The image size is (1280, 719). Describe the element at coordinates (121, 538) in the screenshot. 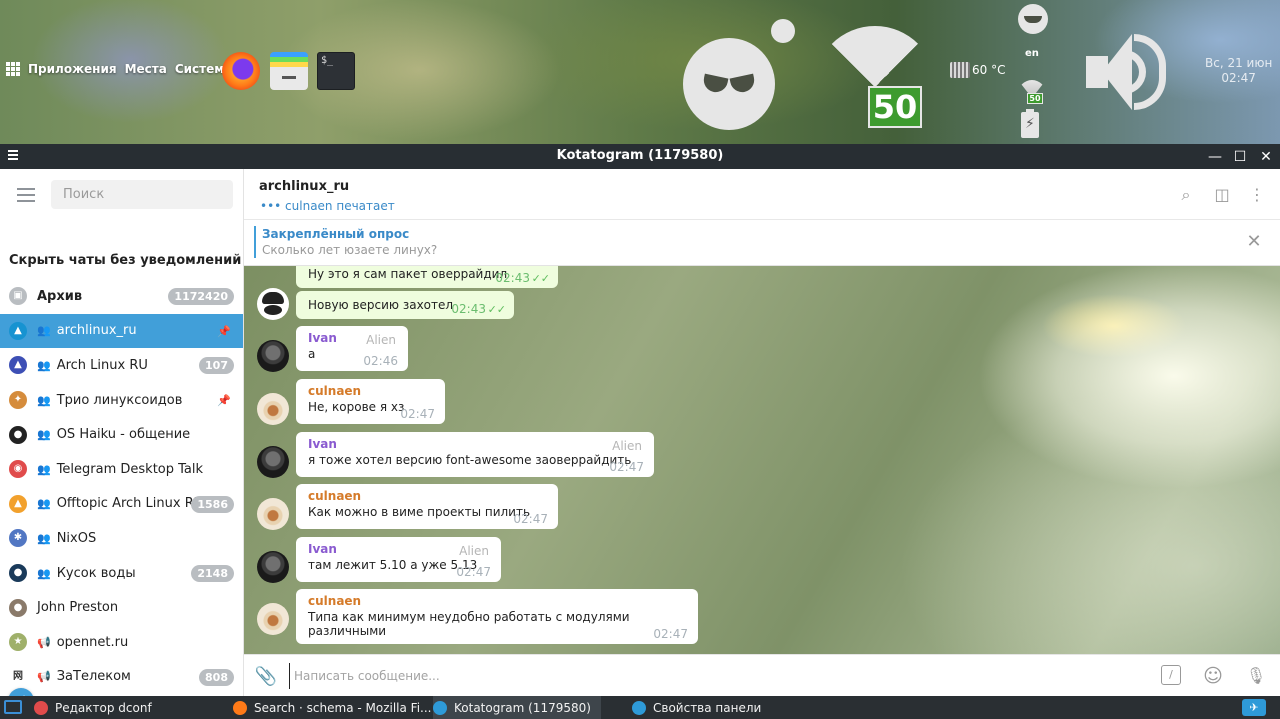

I see `chat-list-item: ✱ 👥 NixOS` at that location.